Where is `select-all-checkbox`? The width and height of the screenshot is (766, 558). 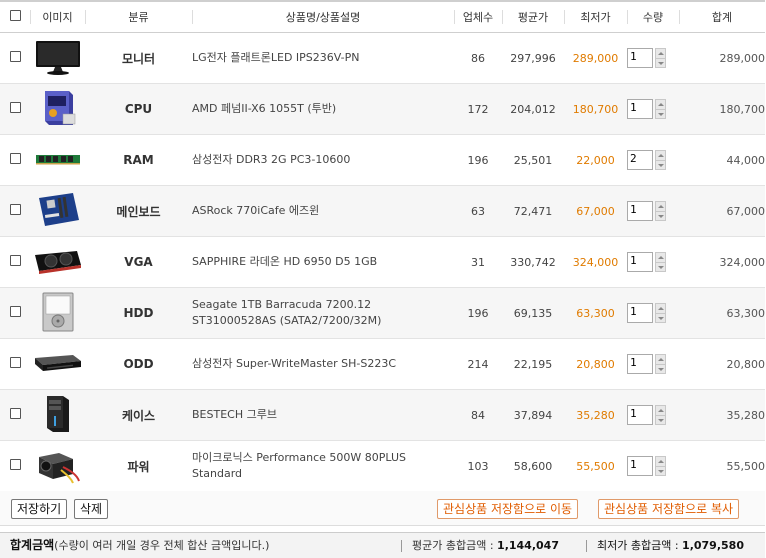
select-all-checkbox is located at coordinates (15, 15).